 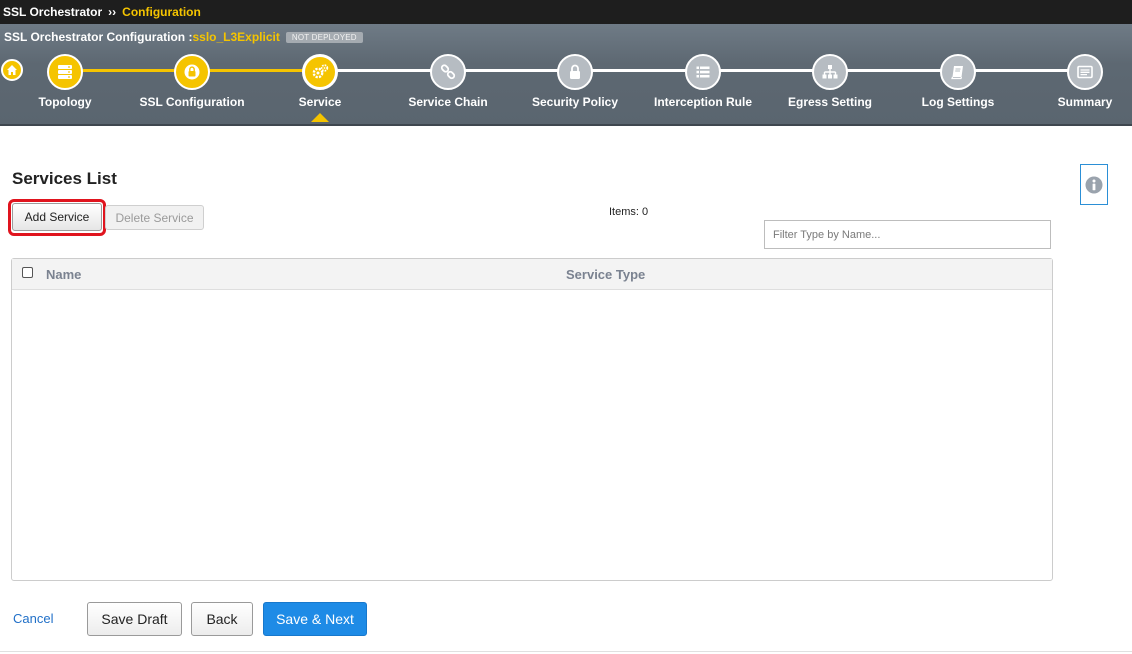 I want to click on gears-icon, so click(x=320, y=71).